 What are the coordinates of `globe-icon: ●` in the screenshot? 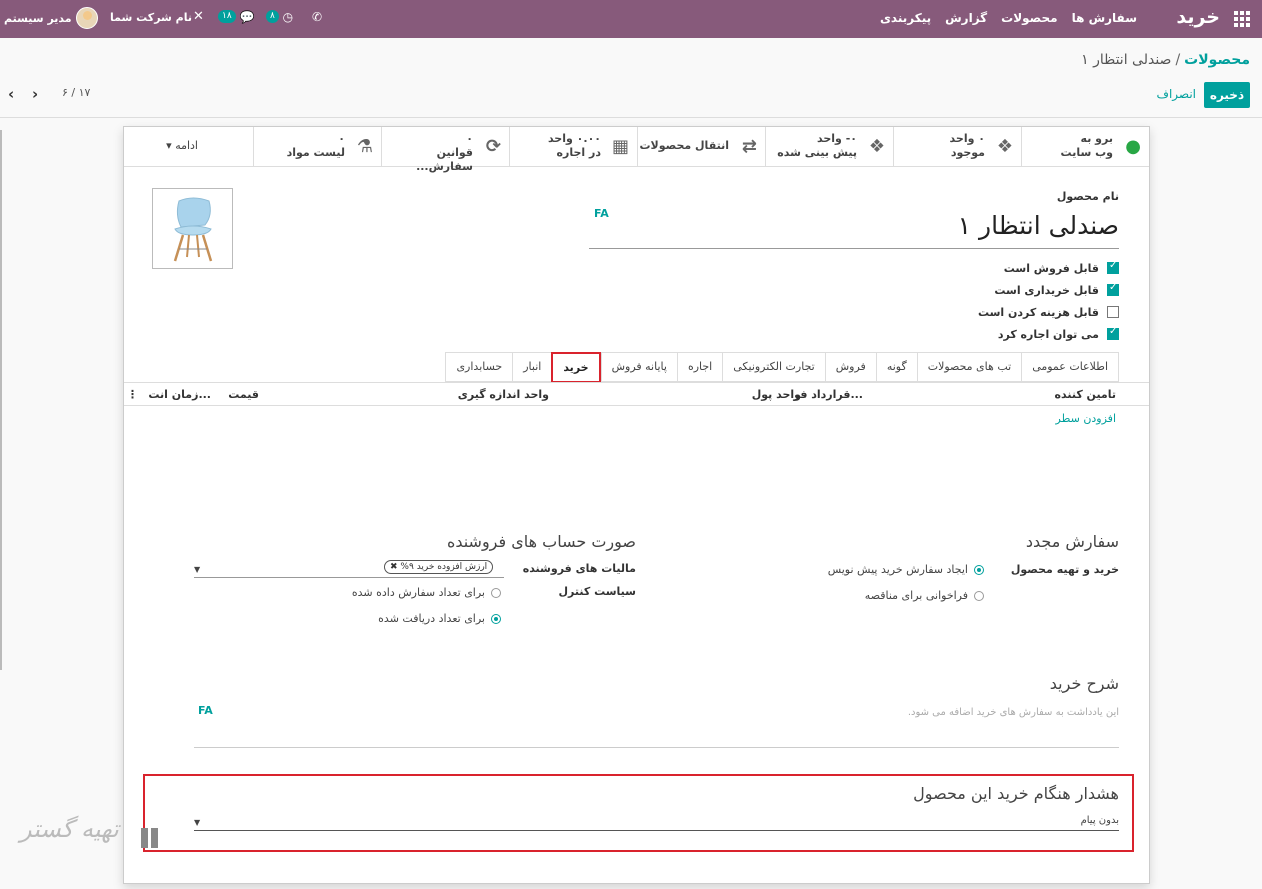 It's located at (1133, 146).